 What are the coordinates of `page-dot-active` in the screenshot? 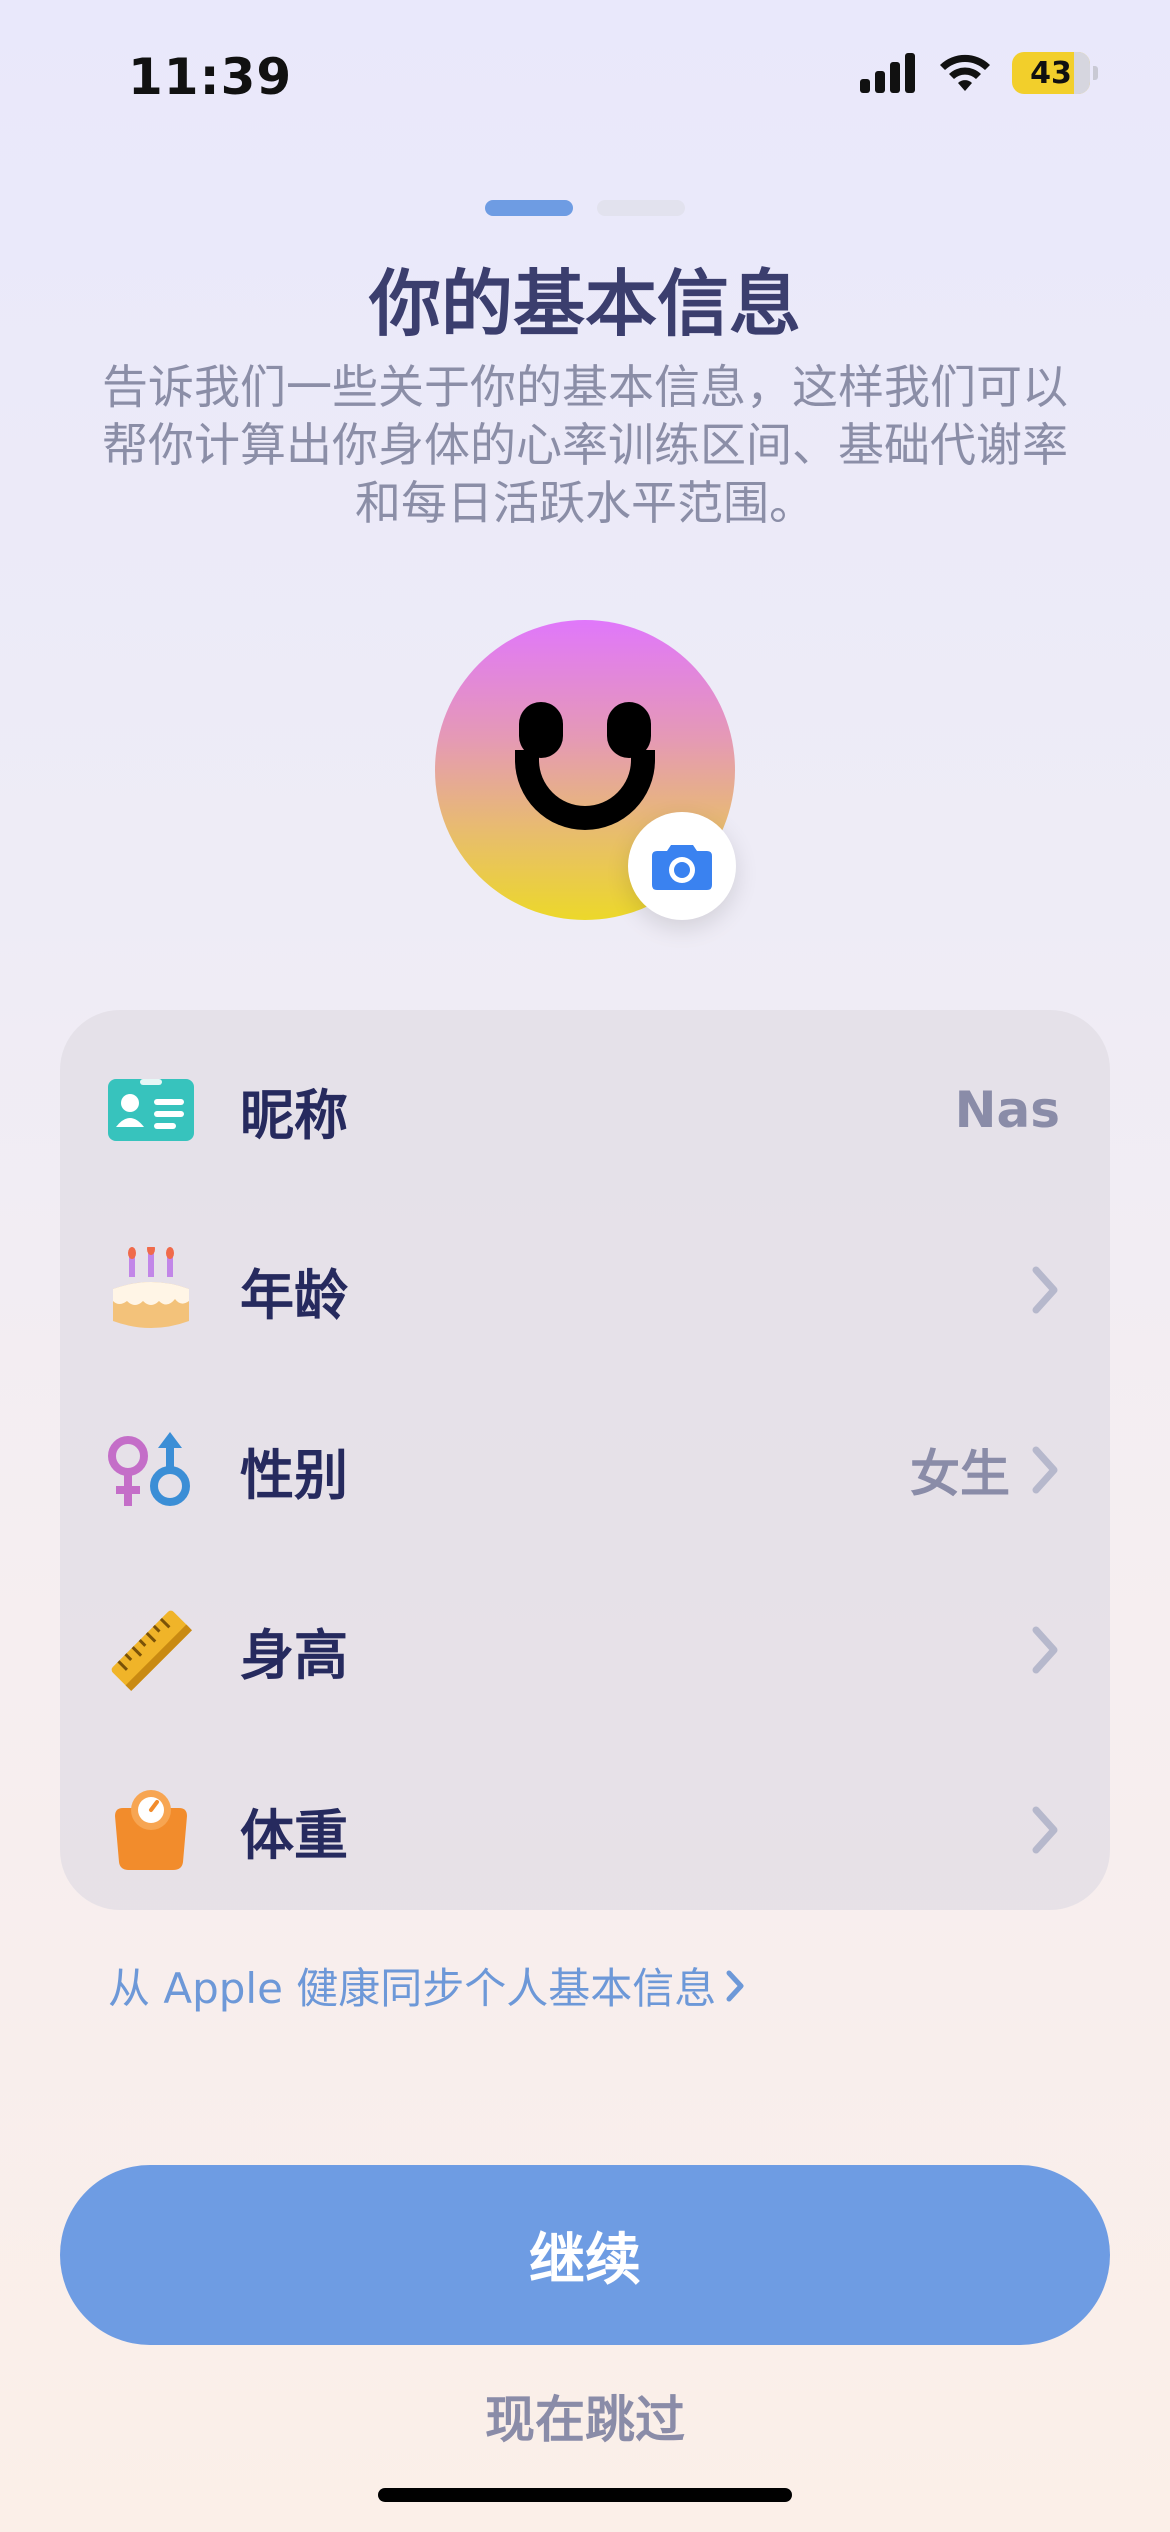 It's located at (529, 208).